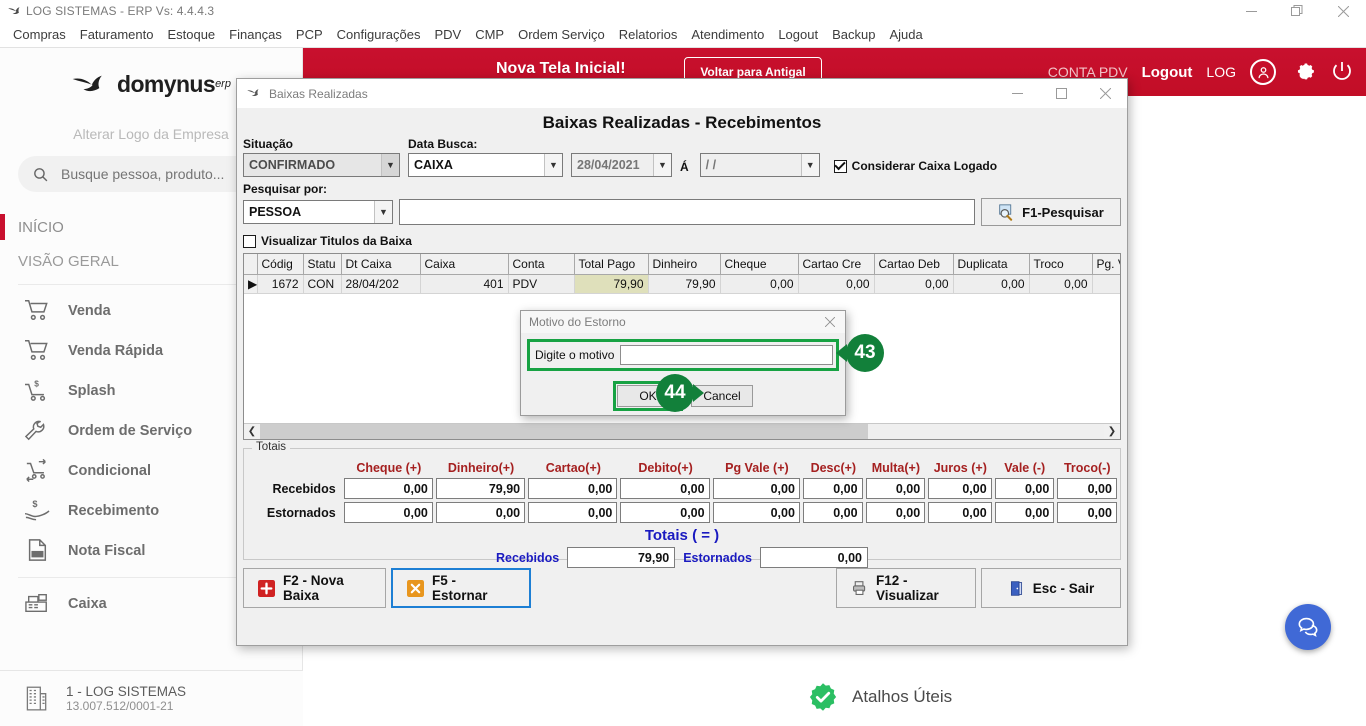  What do you see at coordinates (759, 165) in the screenshot?
I see `date-to-field: / / ▼` at bounding box center [759, 165].